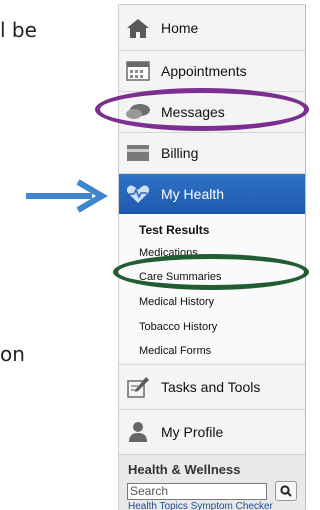 Image resolution: width=320 pixels, height=510 pixels. Describe the element at coordinates (211, 272) in the screenshot. I see `highlight-oval-care-summaries` at that location.